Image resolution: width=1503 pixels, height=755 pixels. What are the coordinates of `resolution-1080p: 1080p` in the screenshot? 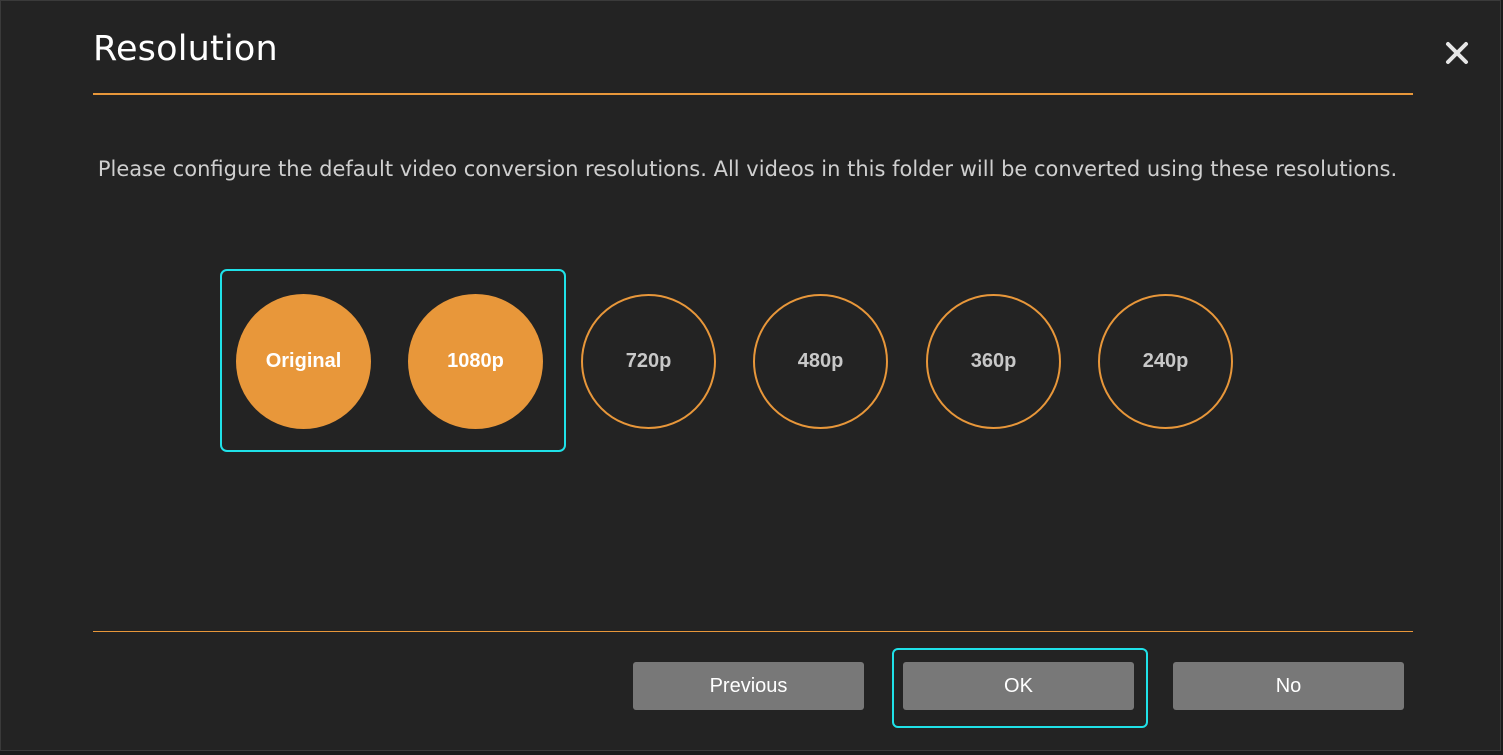 It's located at (475, 361).